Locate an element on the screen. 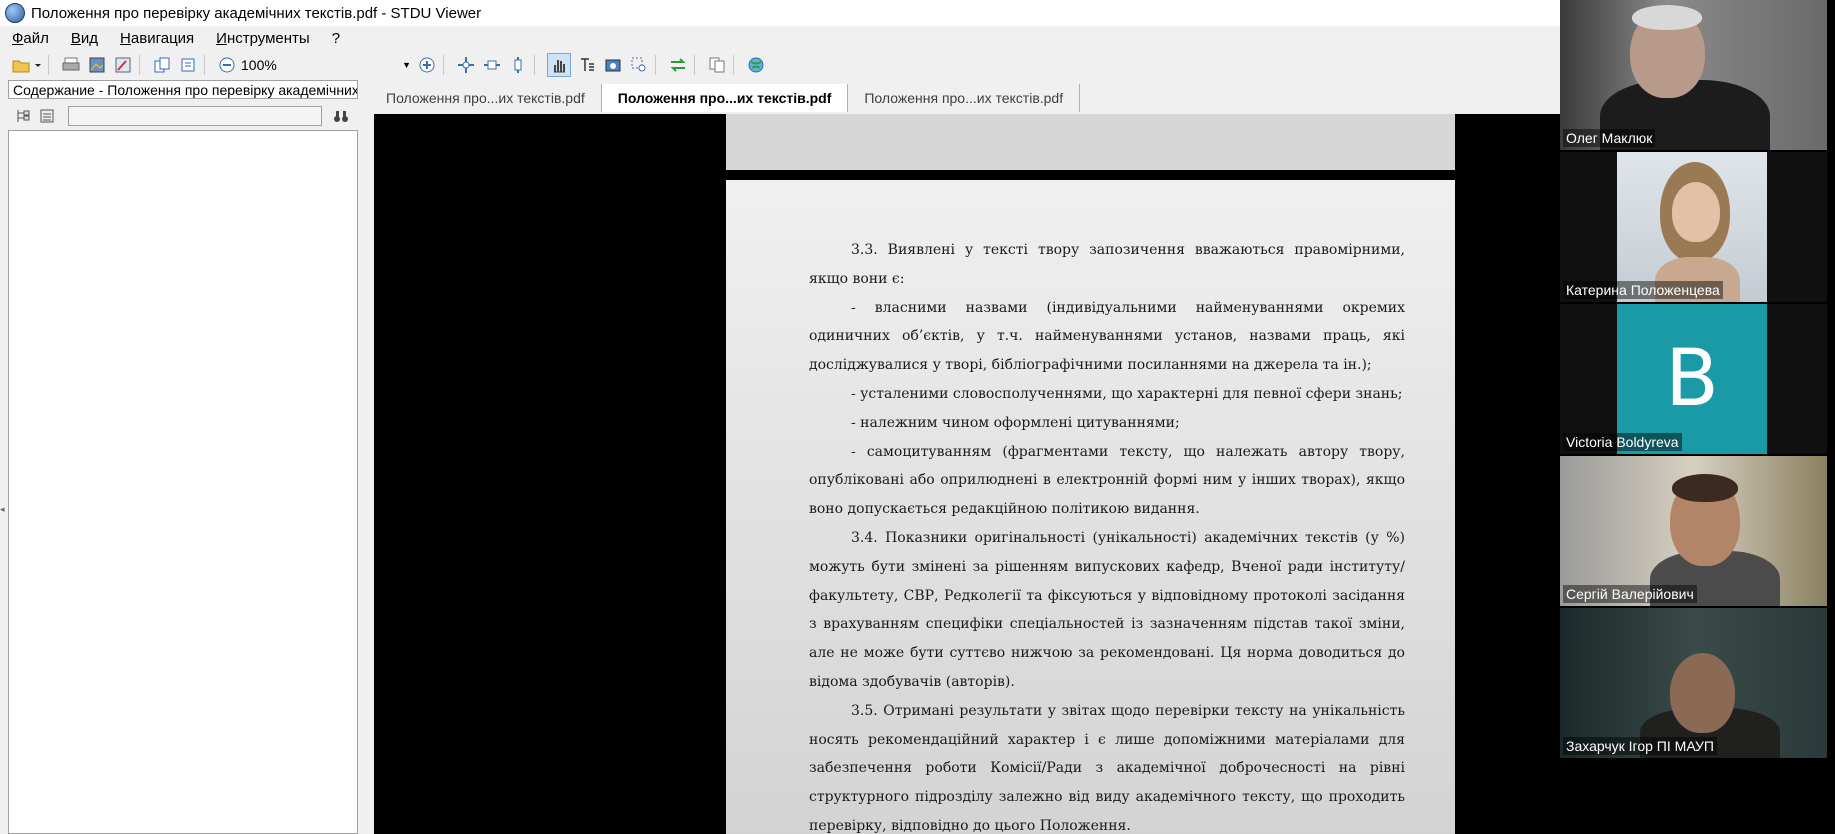 This screenshot has height=834, width=1835. copy-page-icon is located at coordinates (162, 65).